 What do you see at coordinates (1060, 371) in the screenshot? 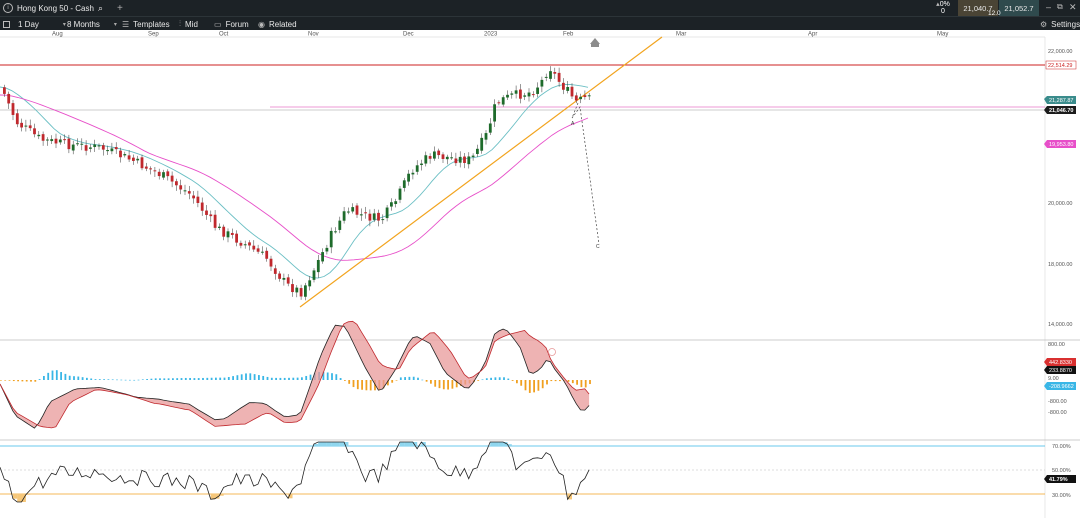
I see `svg-text: 233.8870` at bounding box center [1060, 371].